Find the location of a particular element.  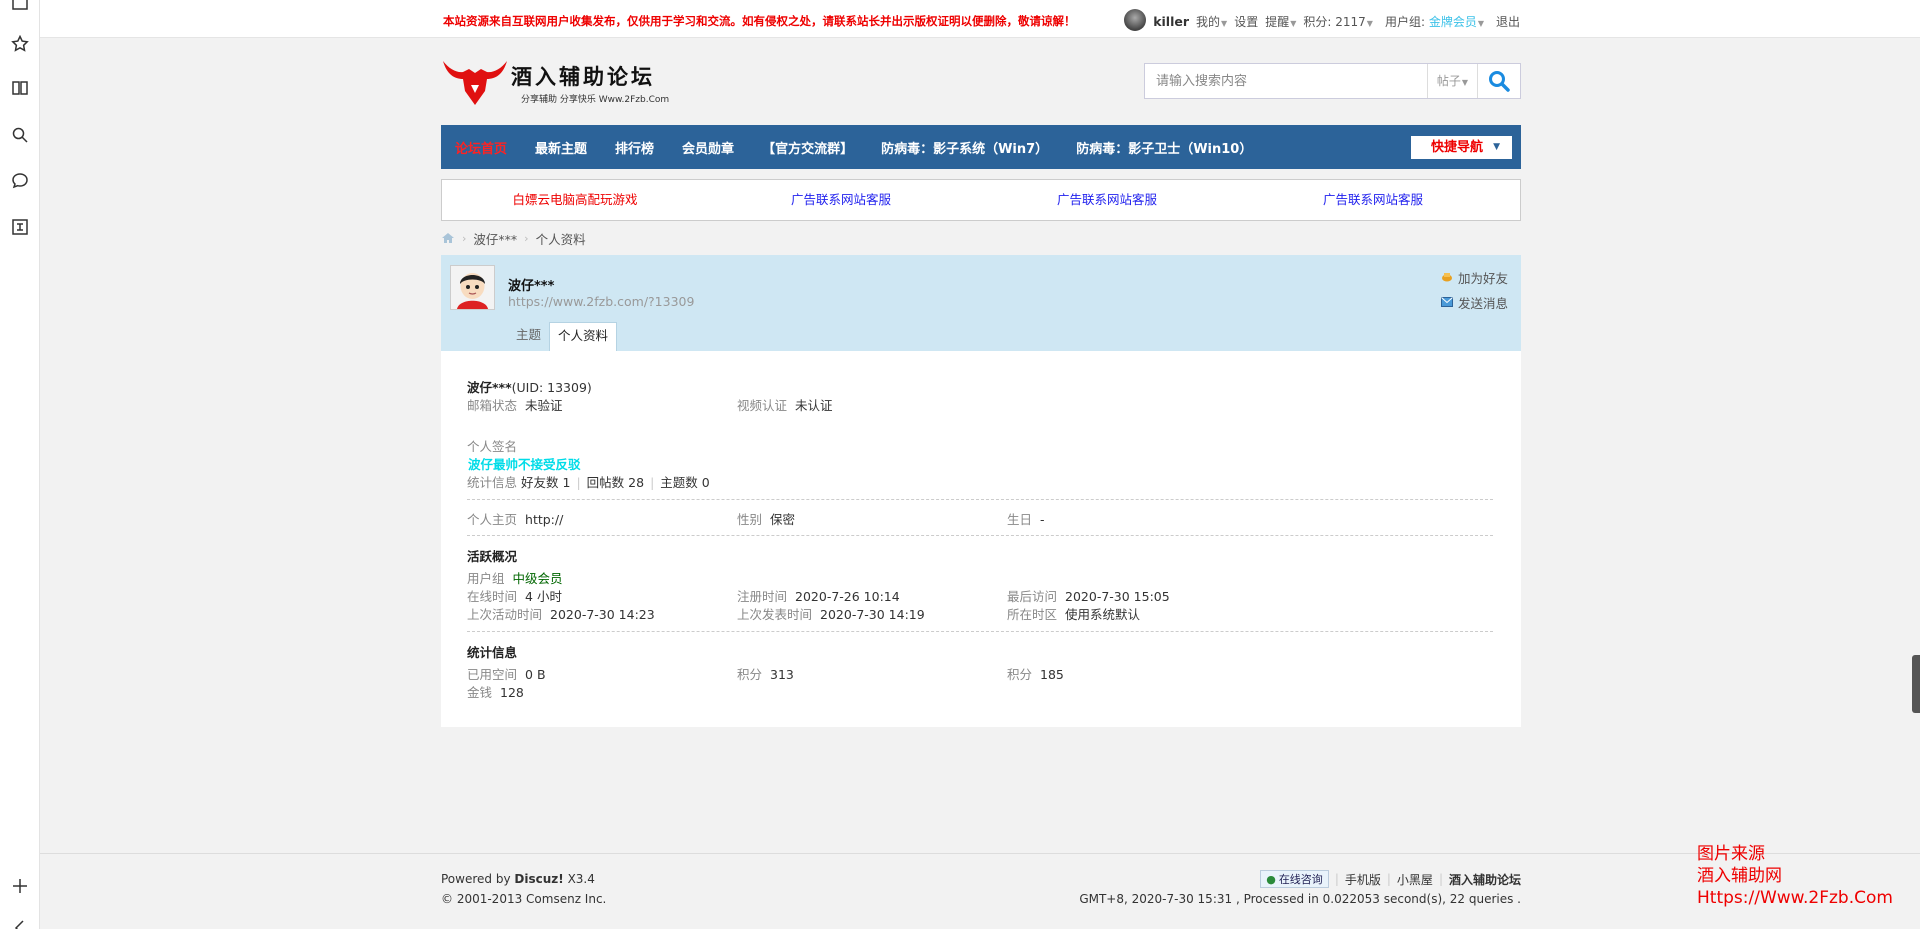

uid-line: 波仔***(UID: 13309) is located at coordinates (529, 387).